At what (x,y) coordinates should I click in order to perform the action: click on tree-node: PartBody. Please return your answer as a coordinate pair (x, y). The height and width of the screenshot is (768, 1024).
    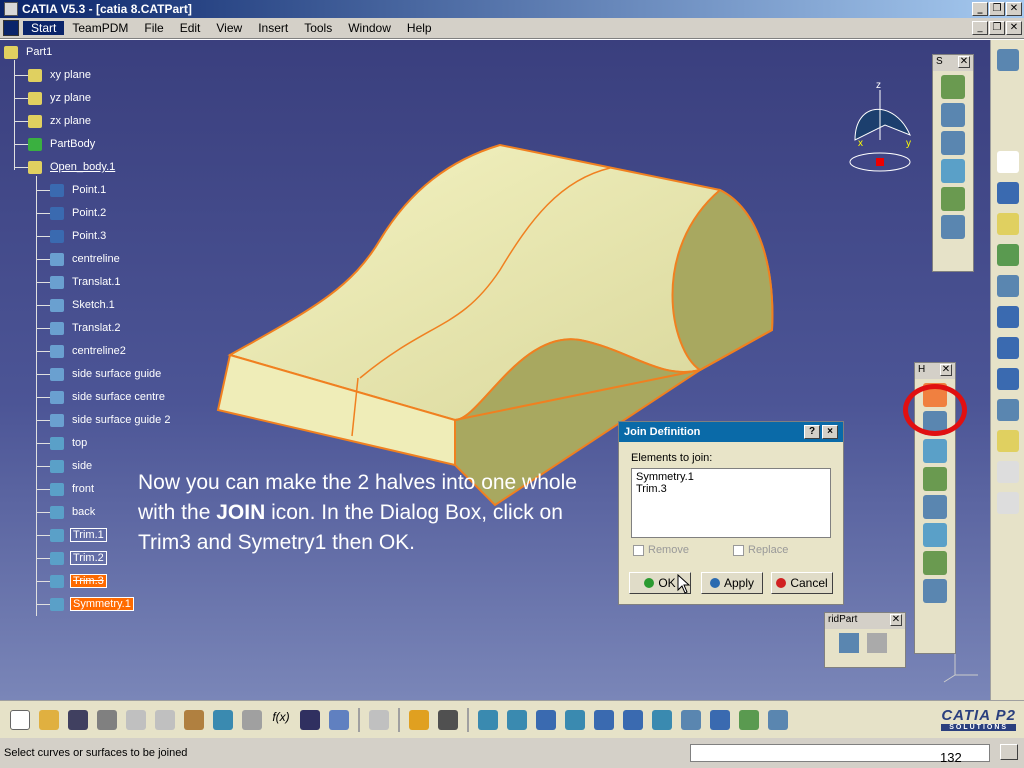
    Looking at the image, I should click on (62, 144).